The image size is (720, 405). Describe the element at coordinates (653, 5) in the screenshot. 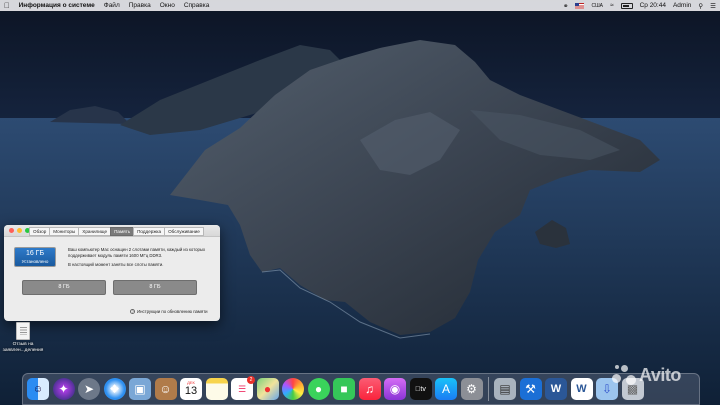

I see `clock: Ср 20:44` at that location.